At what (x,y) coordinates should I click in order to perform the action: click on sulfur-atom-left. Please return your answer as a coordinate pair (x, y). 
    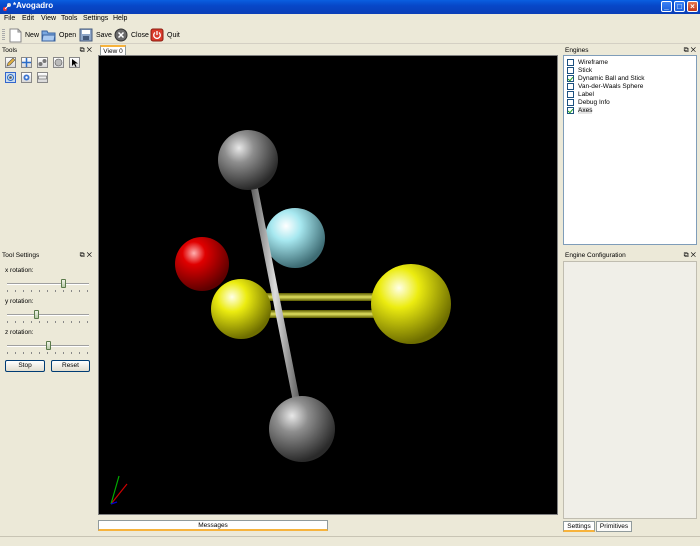
    Looking at the image, I should click on (241, 309).